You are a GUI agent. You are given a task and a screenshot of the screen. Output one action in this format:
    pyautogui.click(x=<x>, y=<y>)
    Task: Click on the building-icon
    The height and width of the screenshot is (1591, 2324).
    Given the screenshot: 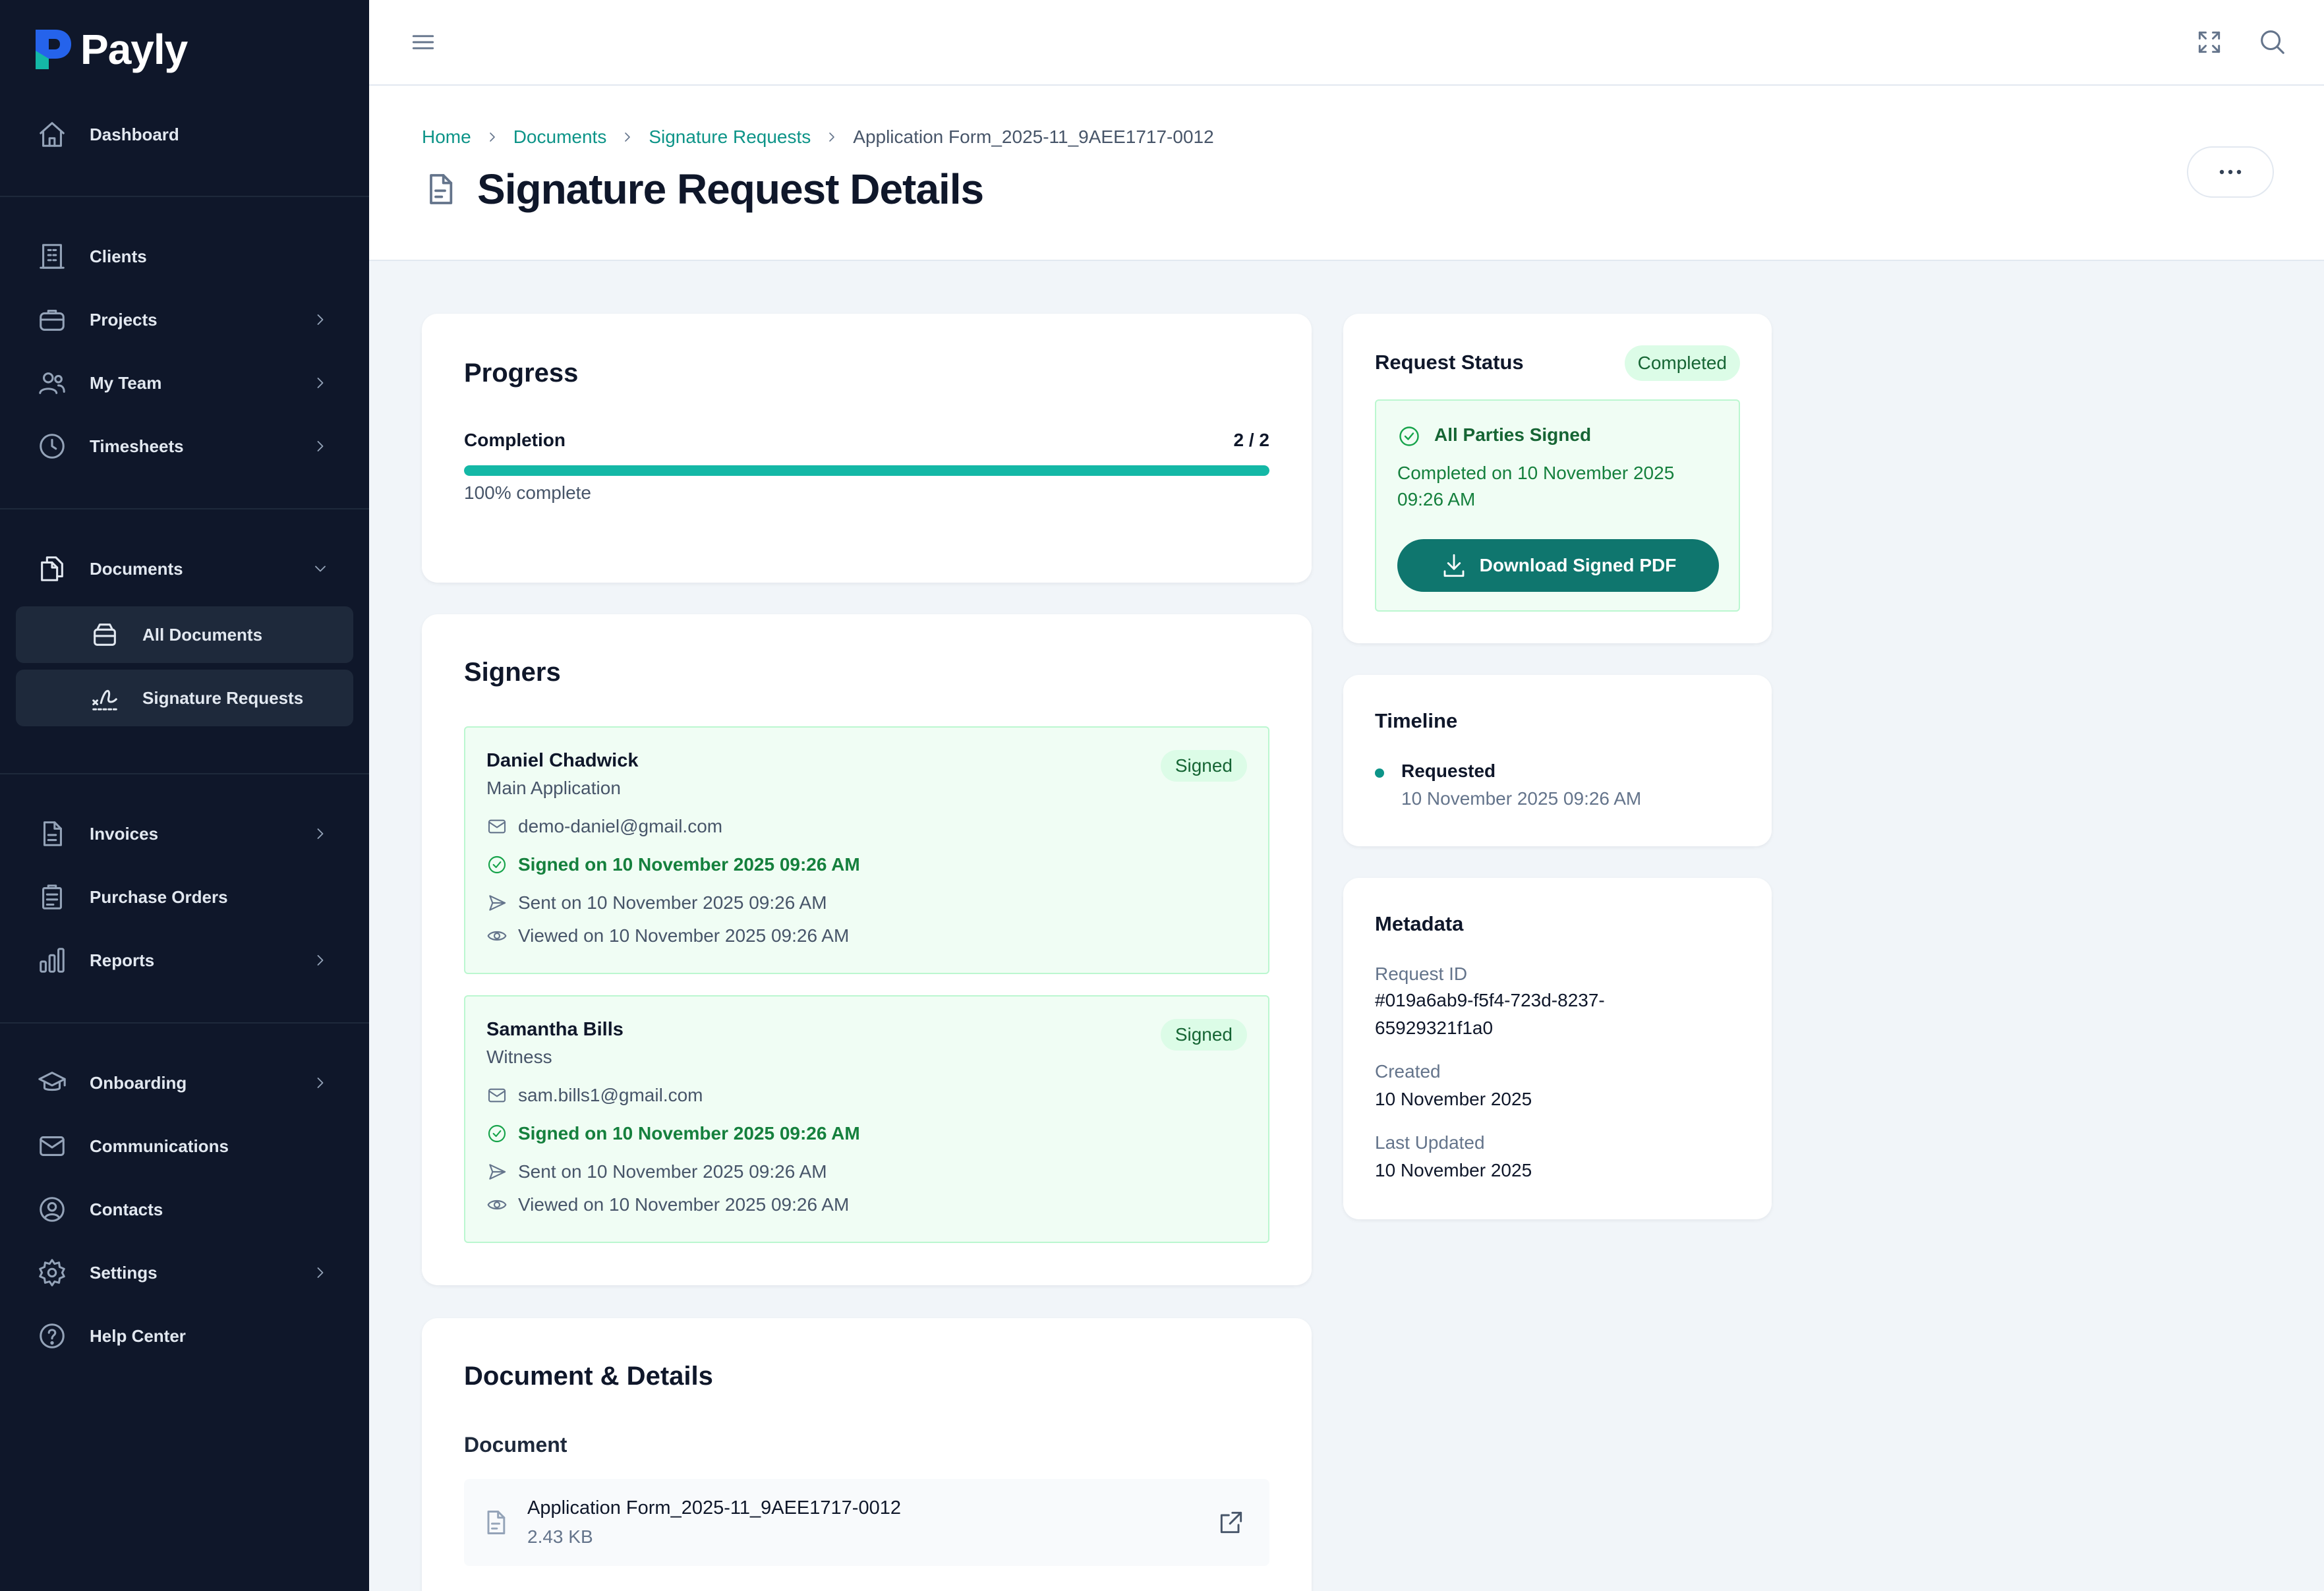 What is the action you would take?
    pyautogui.click(x=52, y=256)
    